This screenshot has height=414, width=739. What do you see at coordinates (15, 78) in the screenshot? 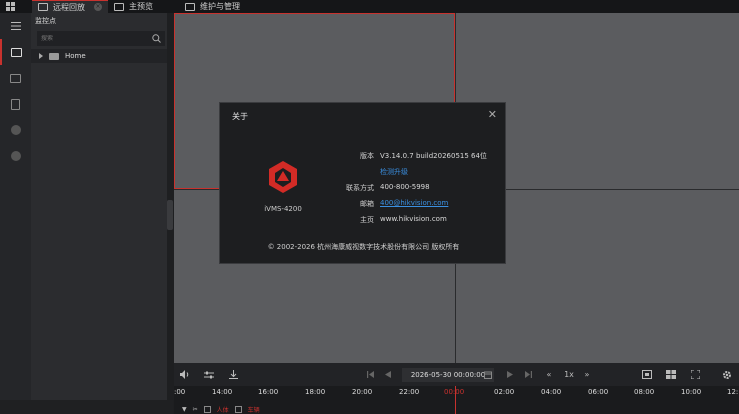
I see `nav-picture-icon` at bounding box center [15, 78].